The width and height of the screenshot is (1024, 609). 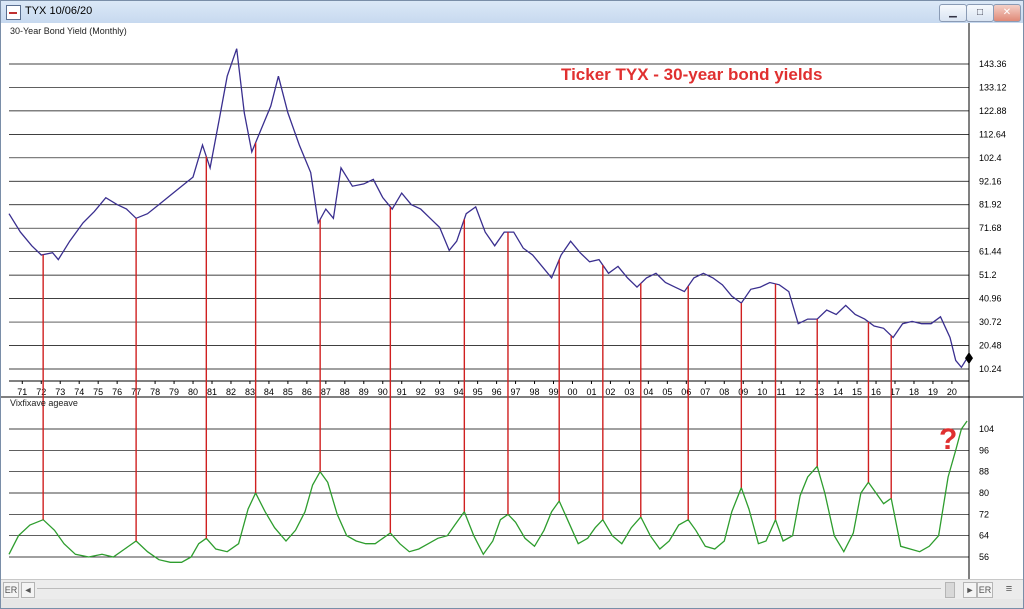 What do you see at coordinates (402, 392) in the screenshot?
I see `x-tick-label: 91` at bounding box center [402, 392].